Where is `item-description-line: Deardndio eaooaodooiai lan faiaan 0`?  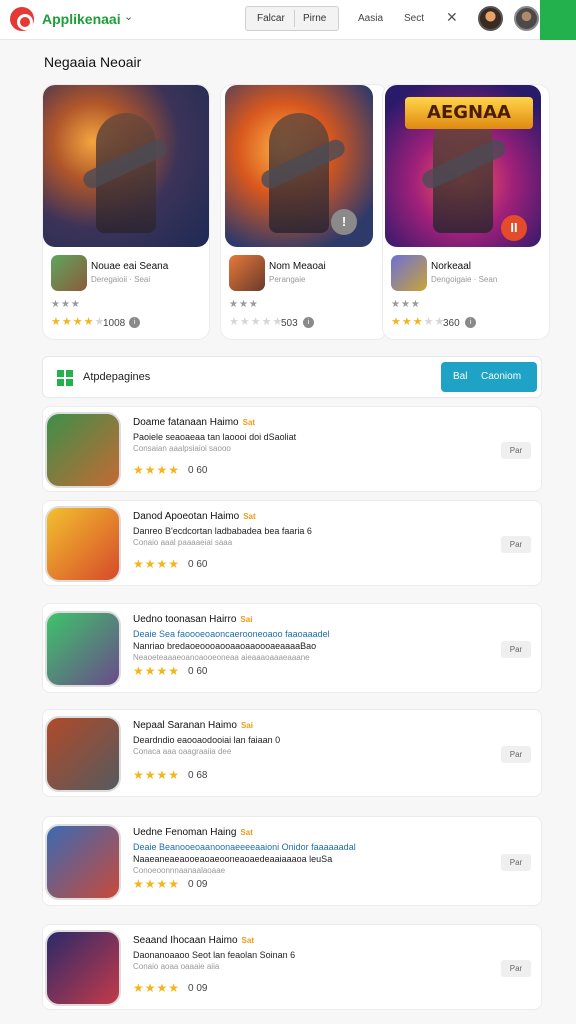 item-description-line: Deardndio eaooaodooiai lan faiaan 0 is located at coordinates (207, 740).